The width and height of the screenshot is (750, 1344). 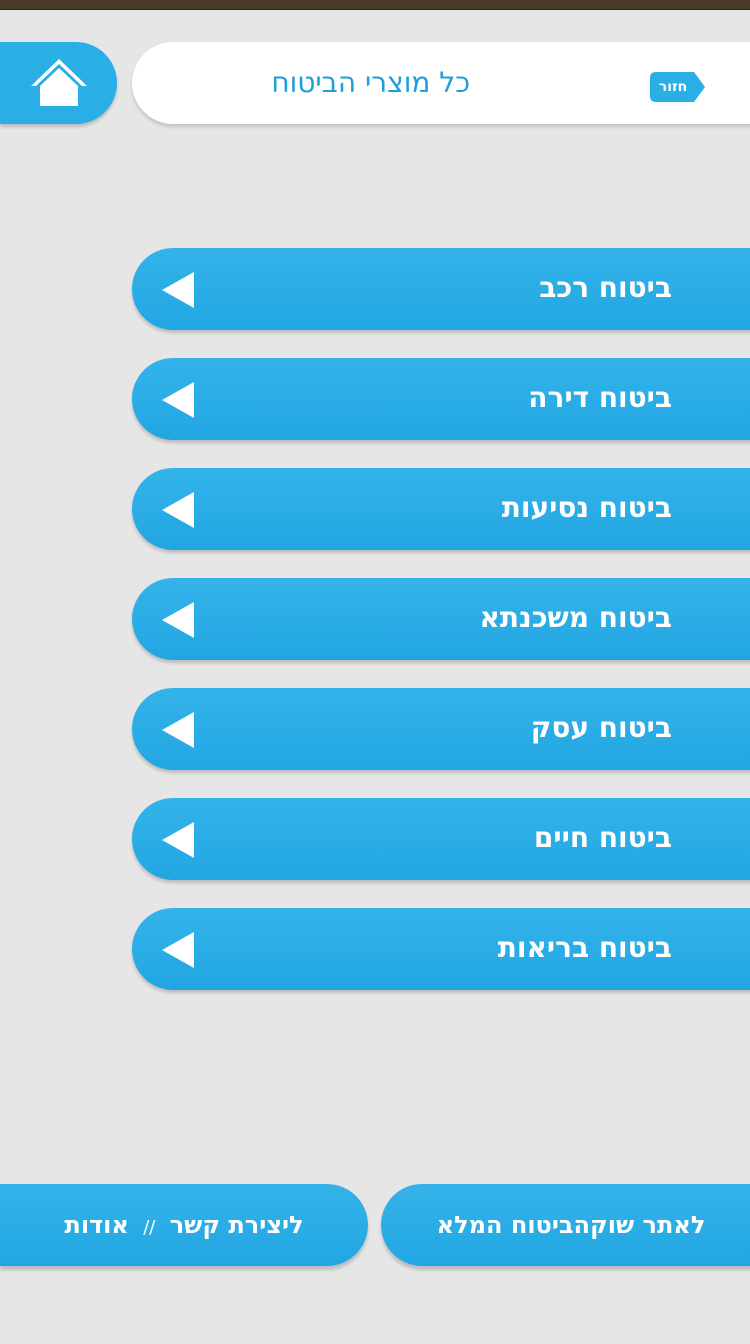 I want to click on full-site-label: לאתר שוקהביטוח המלא, so click(x=571, y=1225).